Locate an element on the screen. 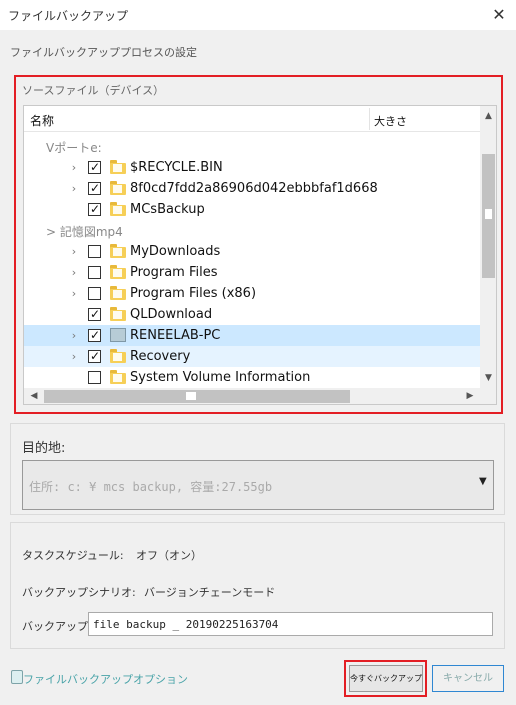 This screenshot has width=516, height=705. tree-item-label: Program Files is located at coordinates (174, 272).